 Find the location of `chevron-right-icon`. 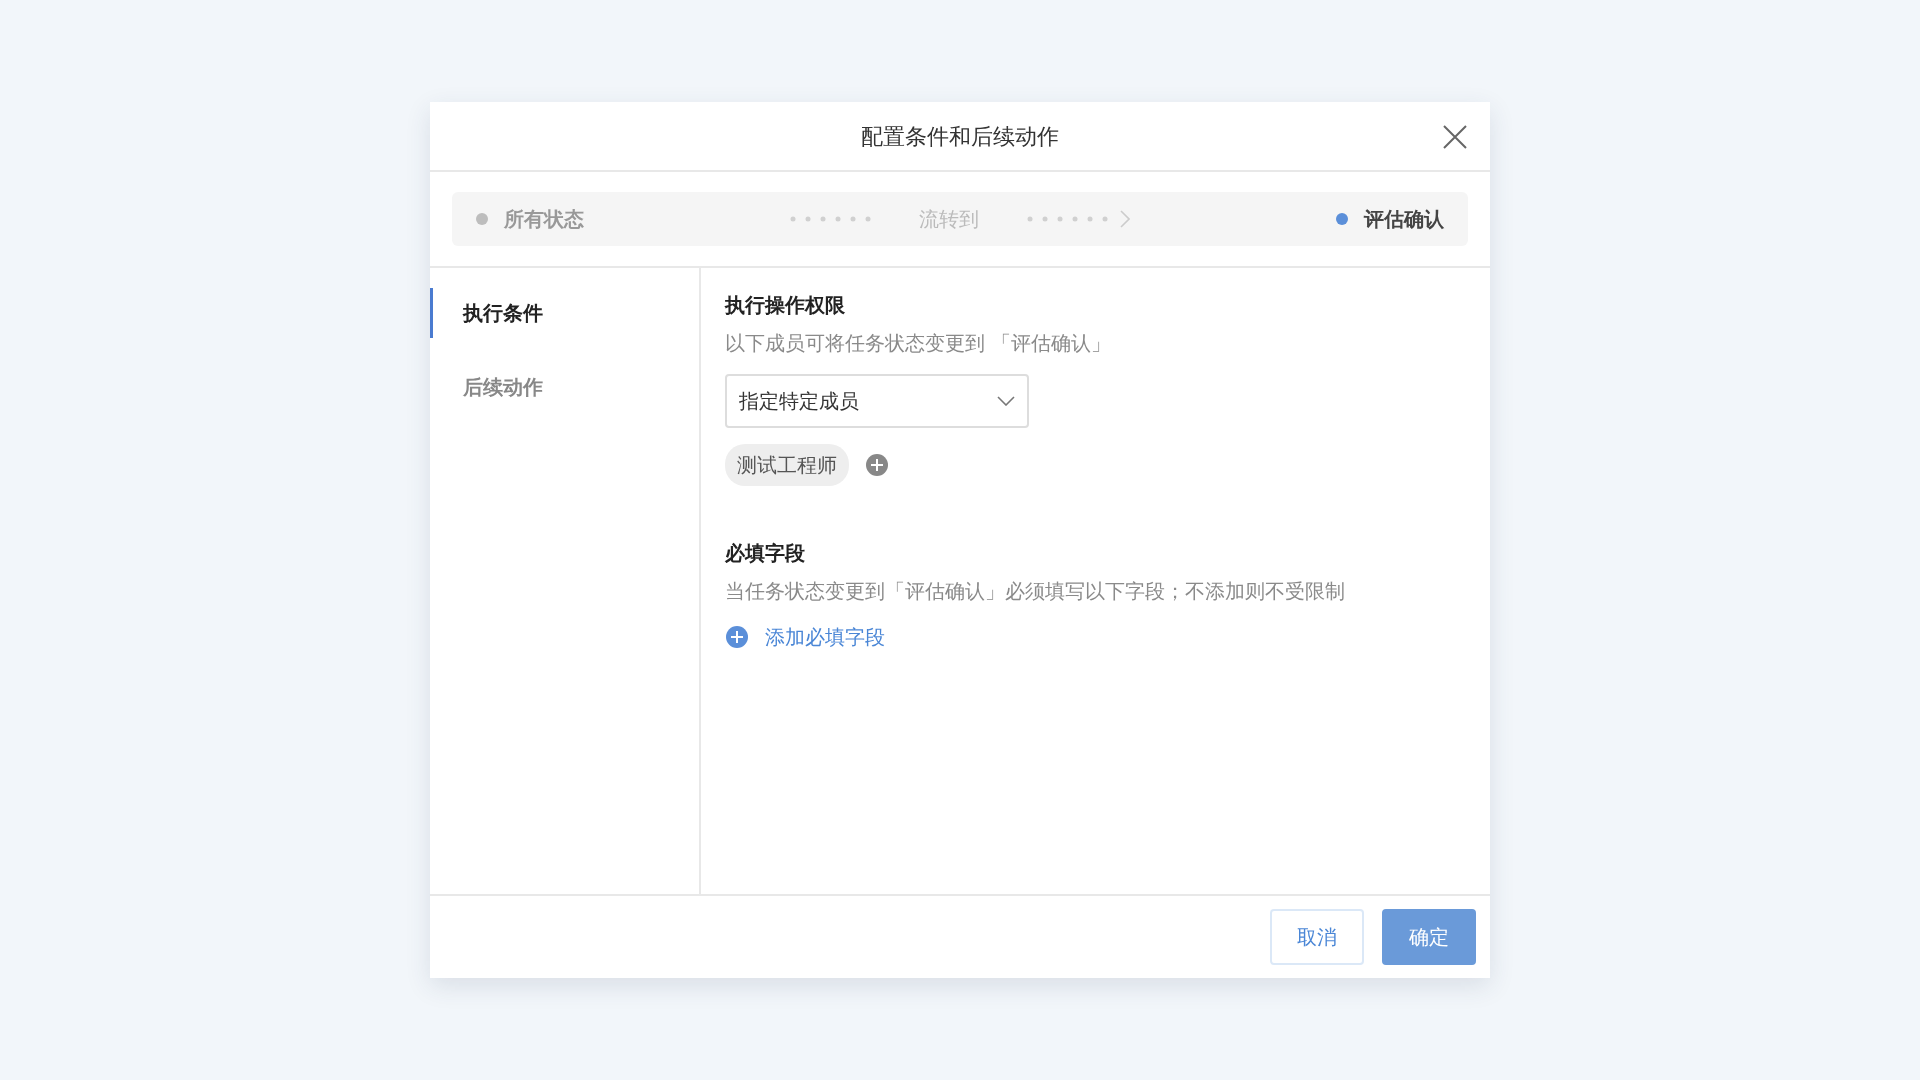

chevron-right-icon is located at coordinates (1125, 219).